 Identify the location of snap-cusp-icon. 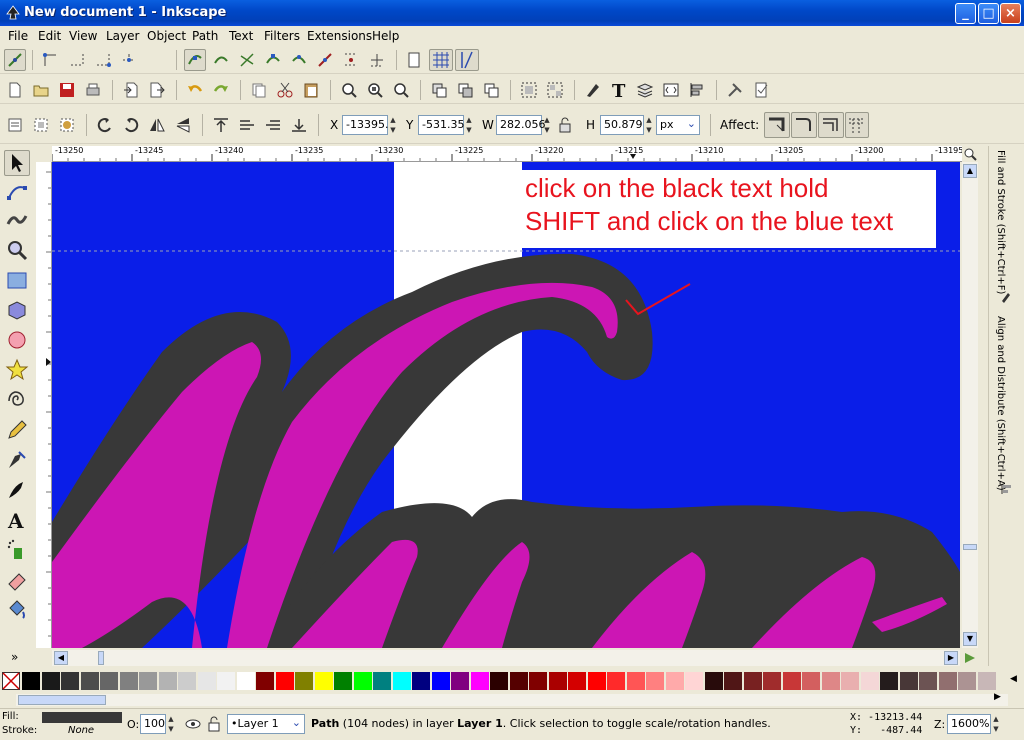
(273, 60).